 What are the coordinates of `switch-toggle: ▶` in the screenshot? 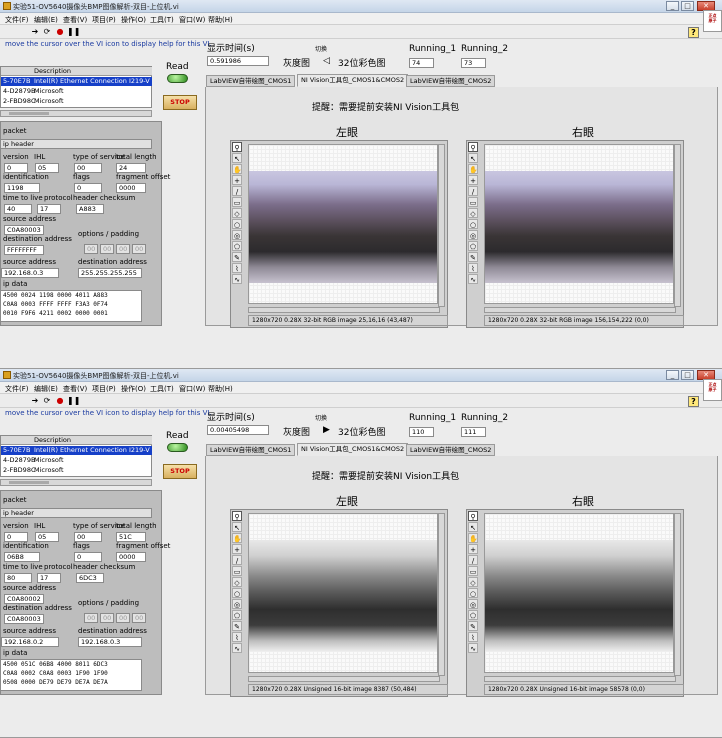 It's located at (326, 430).